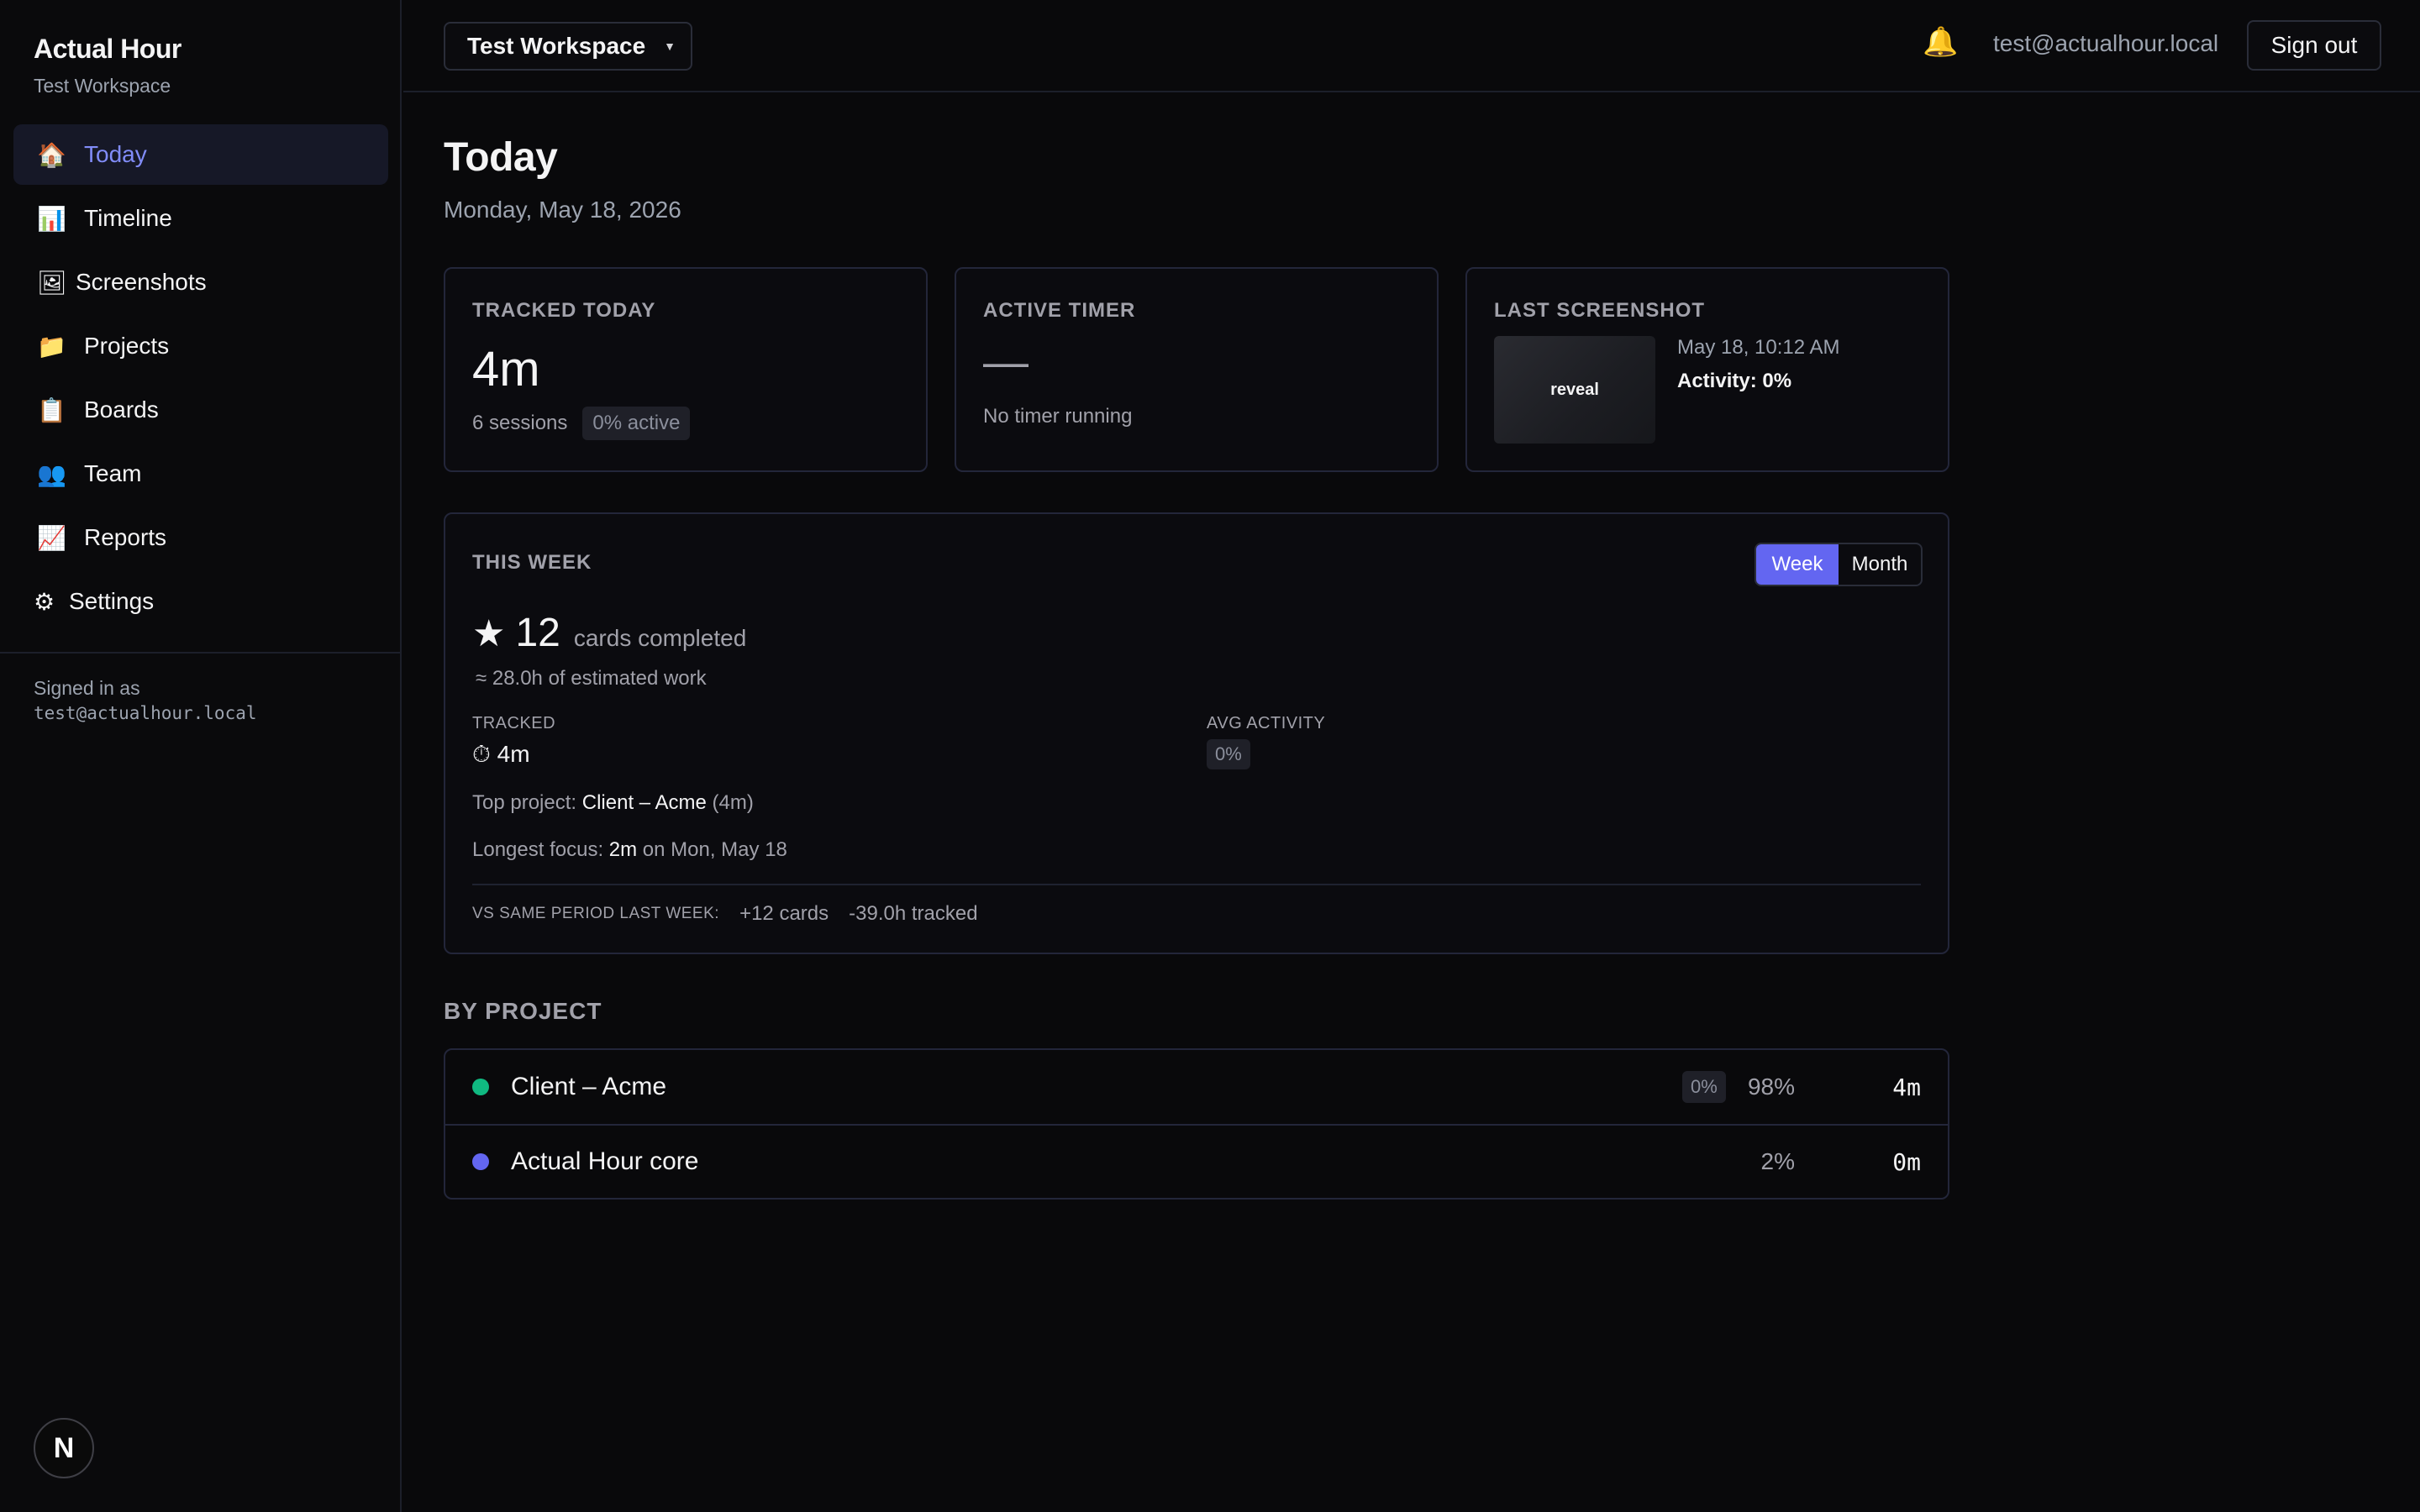 The image size is (2420, 1512). Describe the element at coordinates (1266, 723) in the screenshot. I see `avg-activity-label: AVG ACTIVITY` at that location.